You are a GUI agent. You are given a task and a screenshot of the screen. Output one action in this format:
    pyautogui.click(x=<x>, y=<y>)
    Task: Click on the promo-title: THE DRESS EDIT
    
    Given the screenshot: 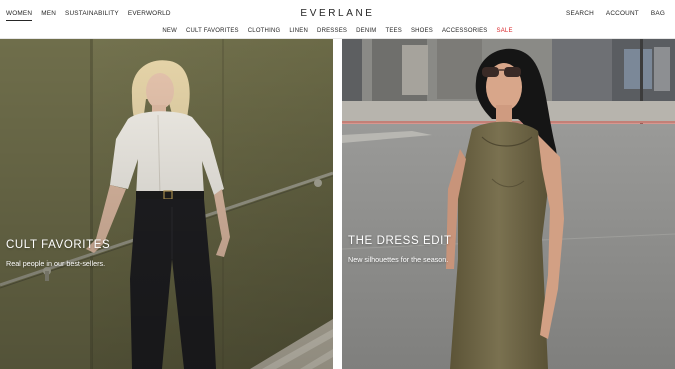 What is the action you would take?
    pyautogui.click(x=400, y=241)
    